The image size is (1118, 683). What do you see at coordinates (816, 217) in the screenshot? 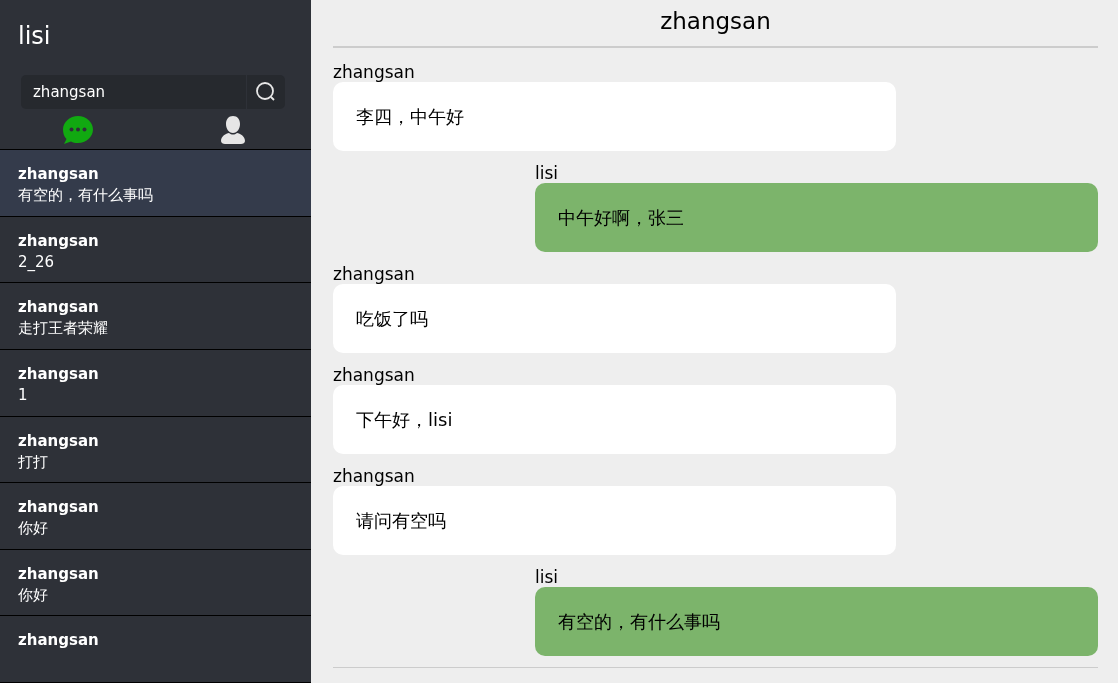
I see `message-bubble: 中午好啊，张三` at bounding box center [816, 217].